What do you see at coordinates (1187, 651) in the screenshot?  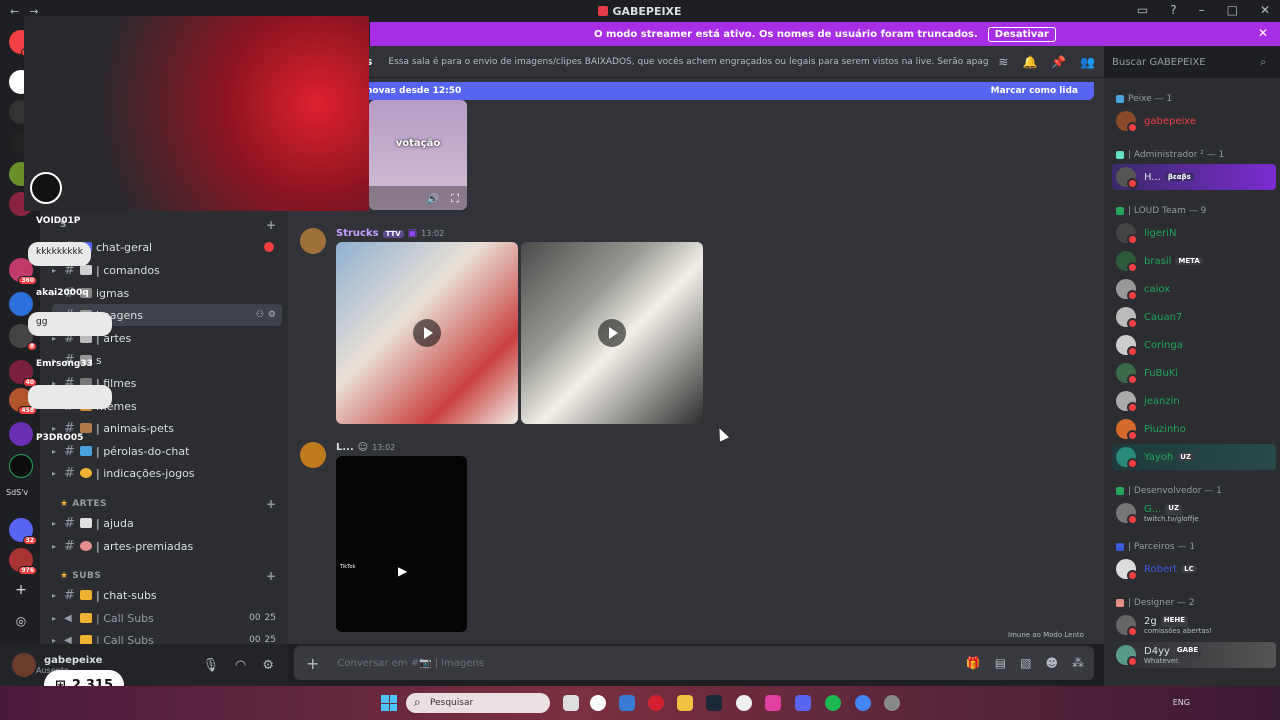 I see `member-tag: GABE` at bounding box center [1187, 651].